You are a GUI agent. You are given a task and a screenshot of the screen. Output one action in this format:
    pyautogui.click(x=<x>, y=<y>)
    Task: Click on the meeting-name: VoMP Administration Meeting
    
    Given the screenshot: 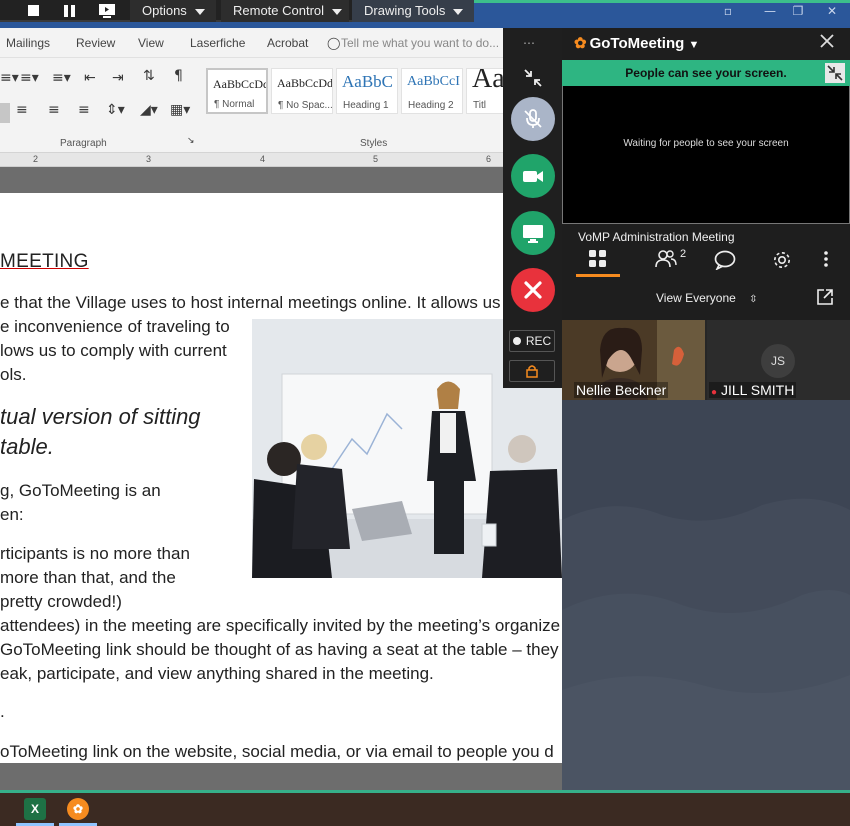 What is the action you would take?
    pyautogui.click(x=656, y=237)
    